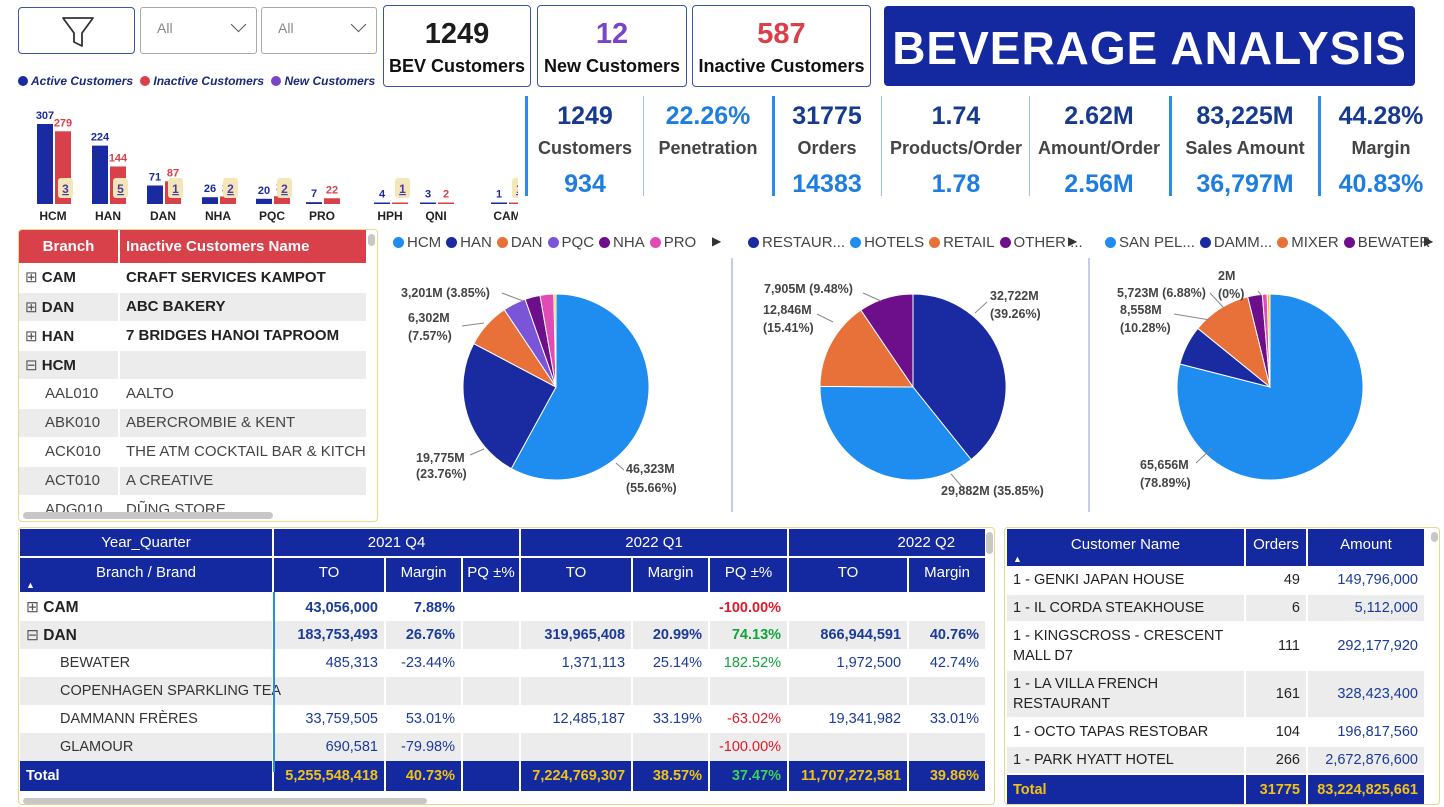  I want to click on bar-inactive-HPH, so click(400, 203).